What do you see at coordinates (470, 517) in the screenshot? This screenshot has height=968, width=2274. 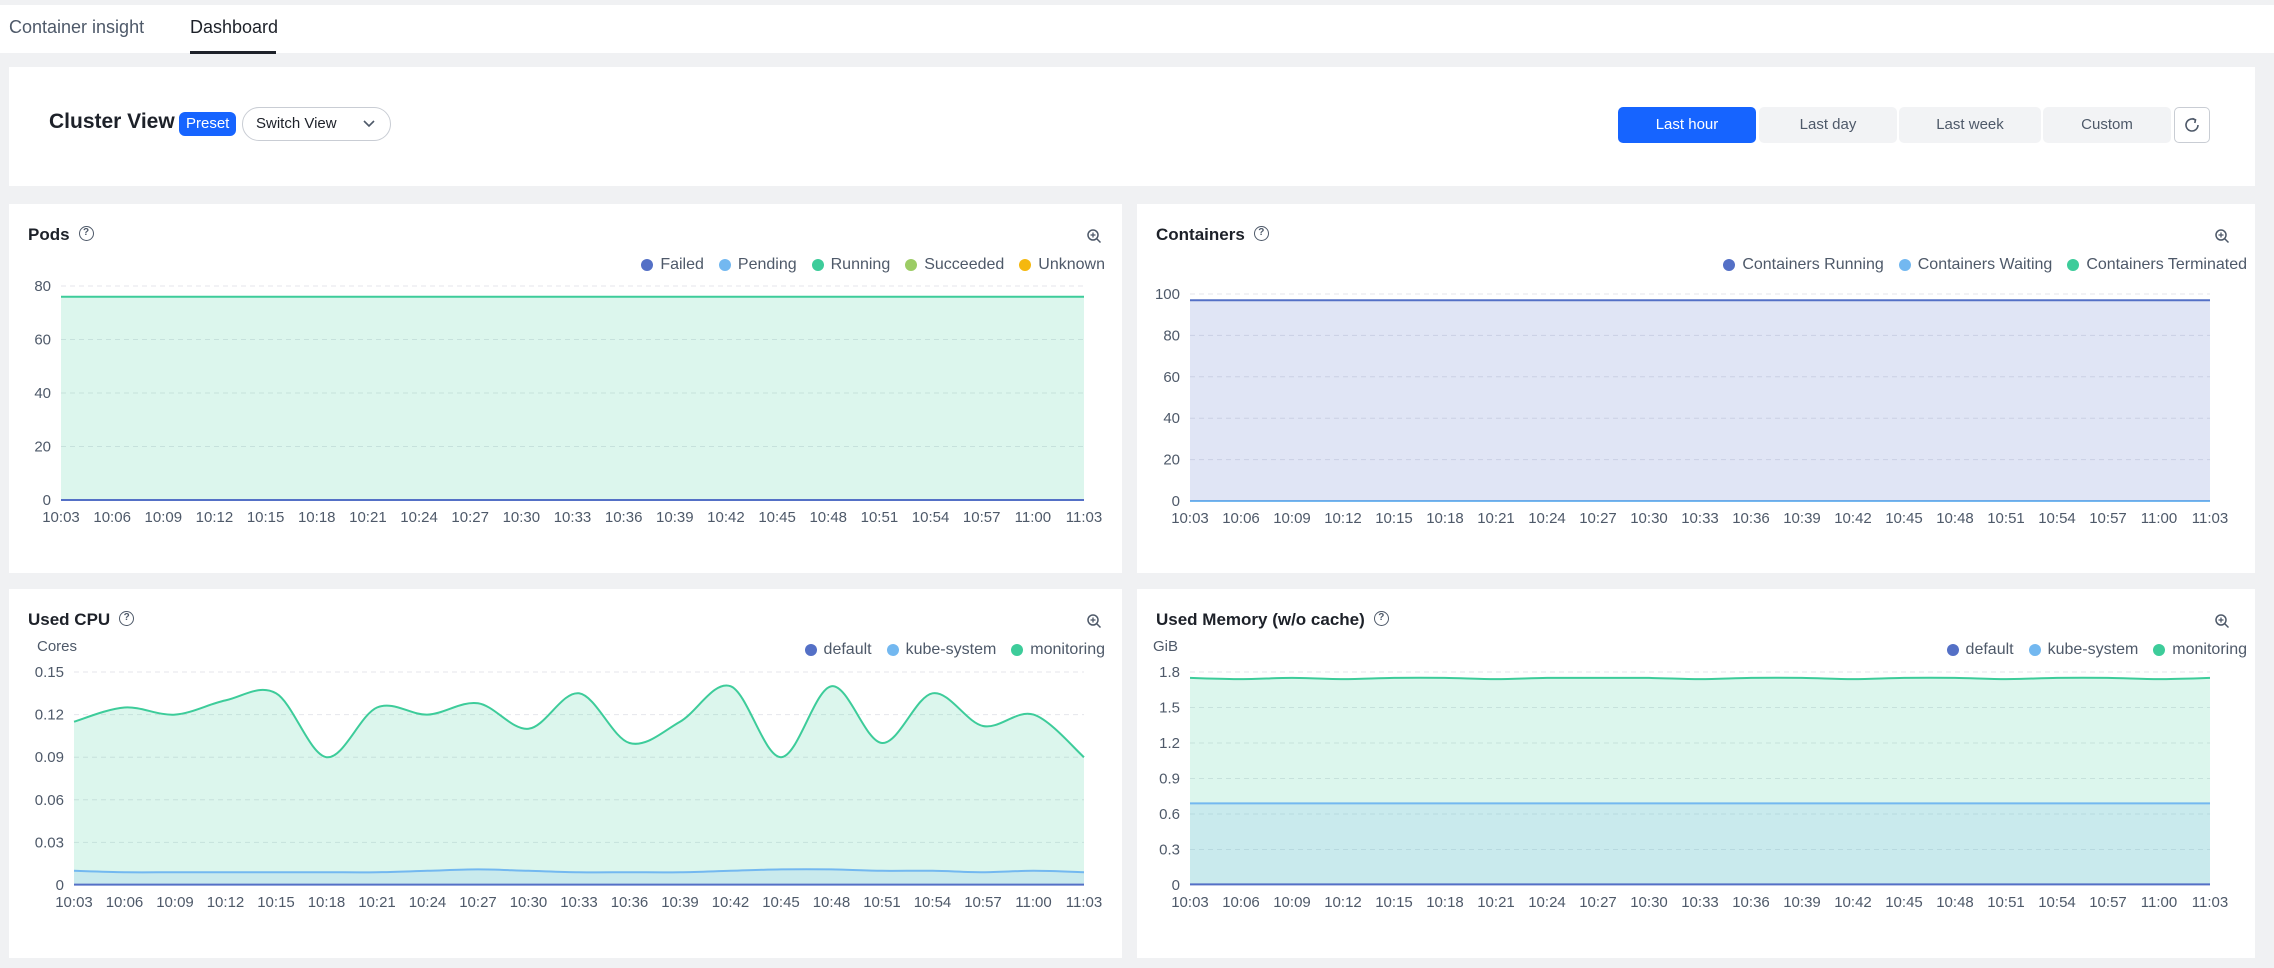 I see `x-tick-label: 10:27` at bounding box center [470, 517].